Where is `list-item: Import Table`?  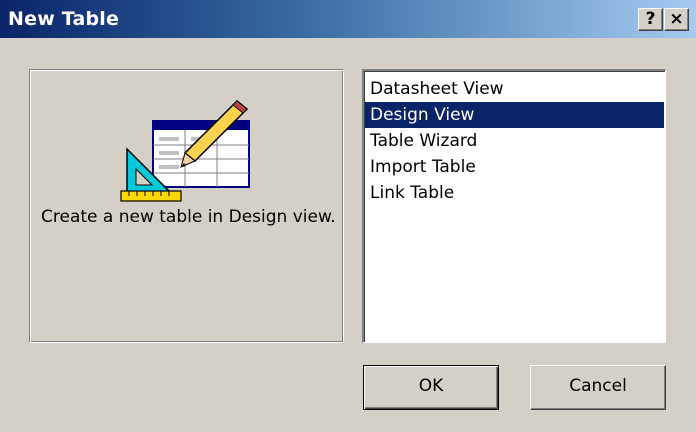 list-item: Import Table is located at coordinates (514, 167).